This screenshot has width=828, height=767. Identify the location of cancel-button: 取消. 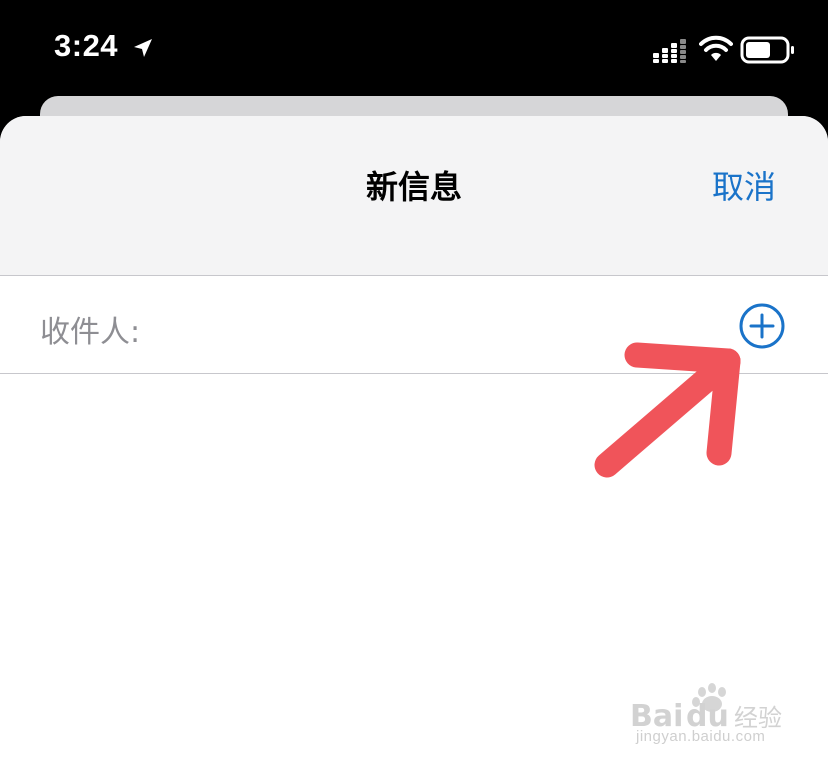
(744, 185).